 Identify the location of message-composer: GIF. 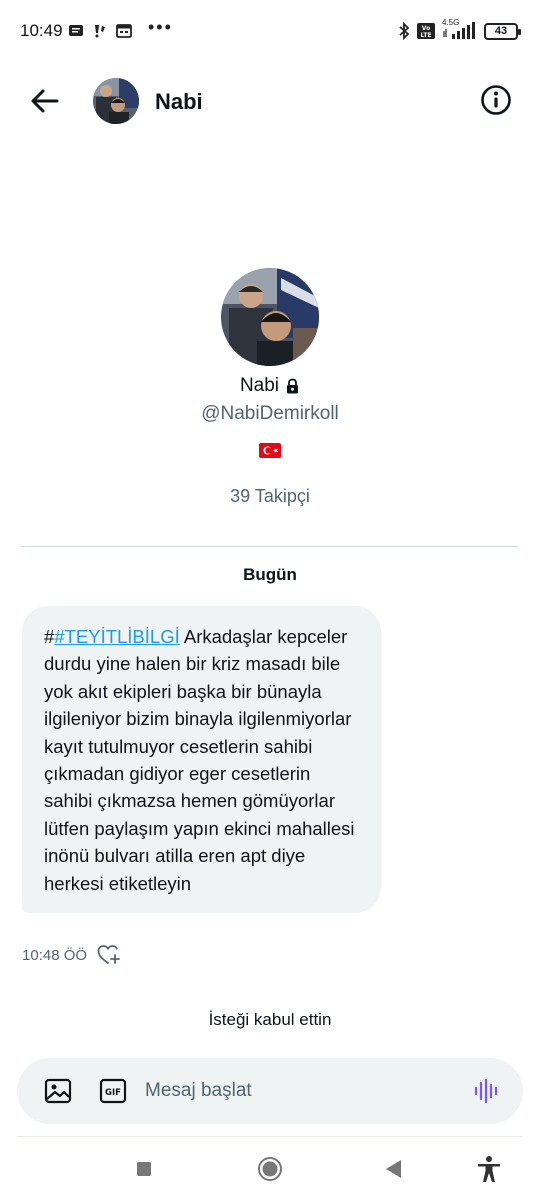
(270, 1091).